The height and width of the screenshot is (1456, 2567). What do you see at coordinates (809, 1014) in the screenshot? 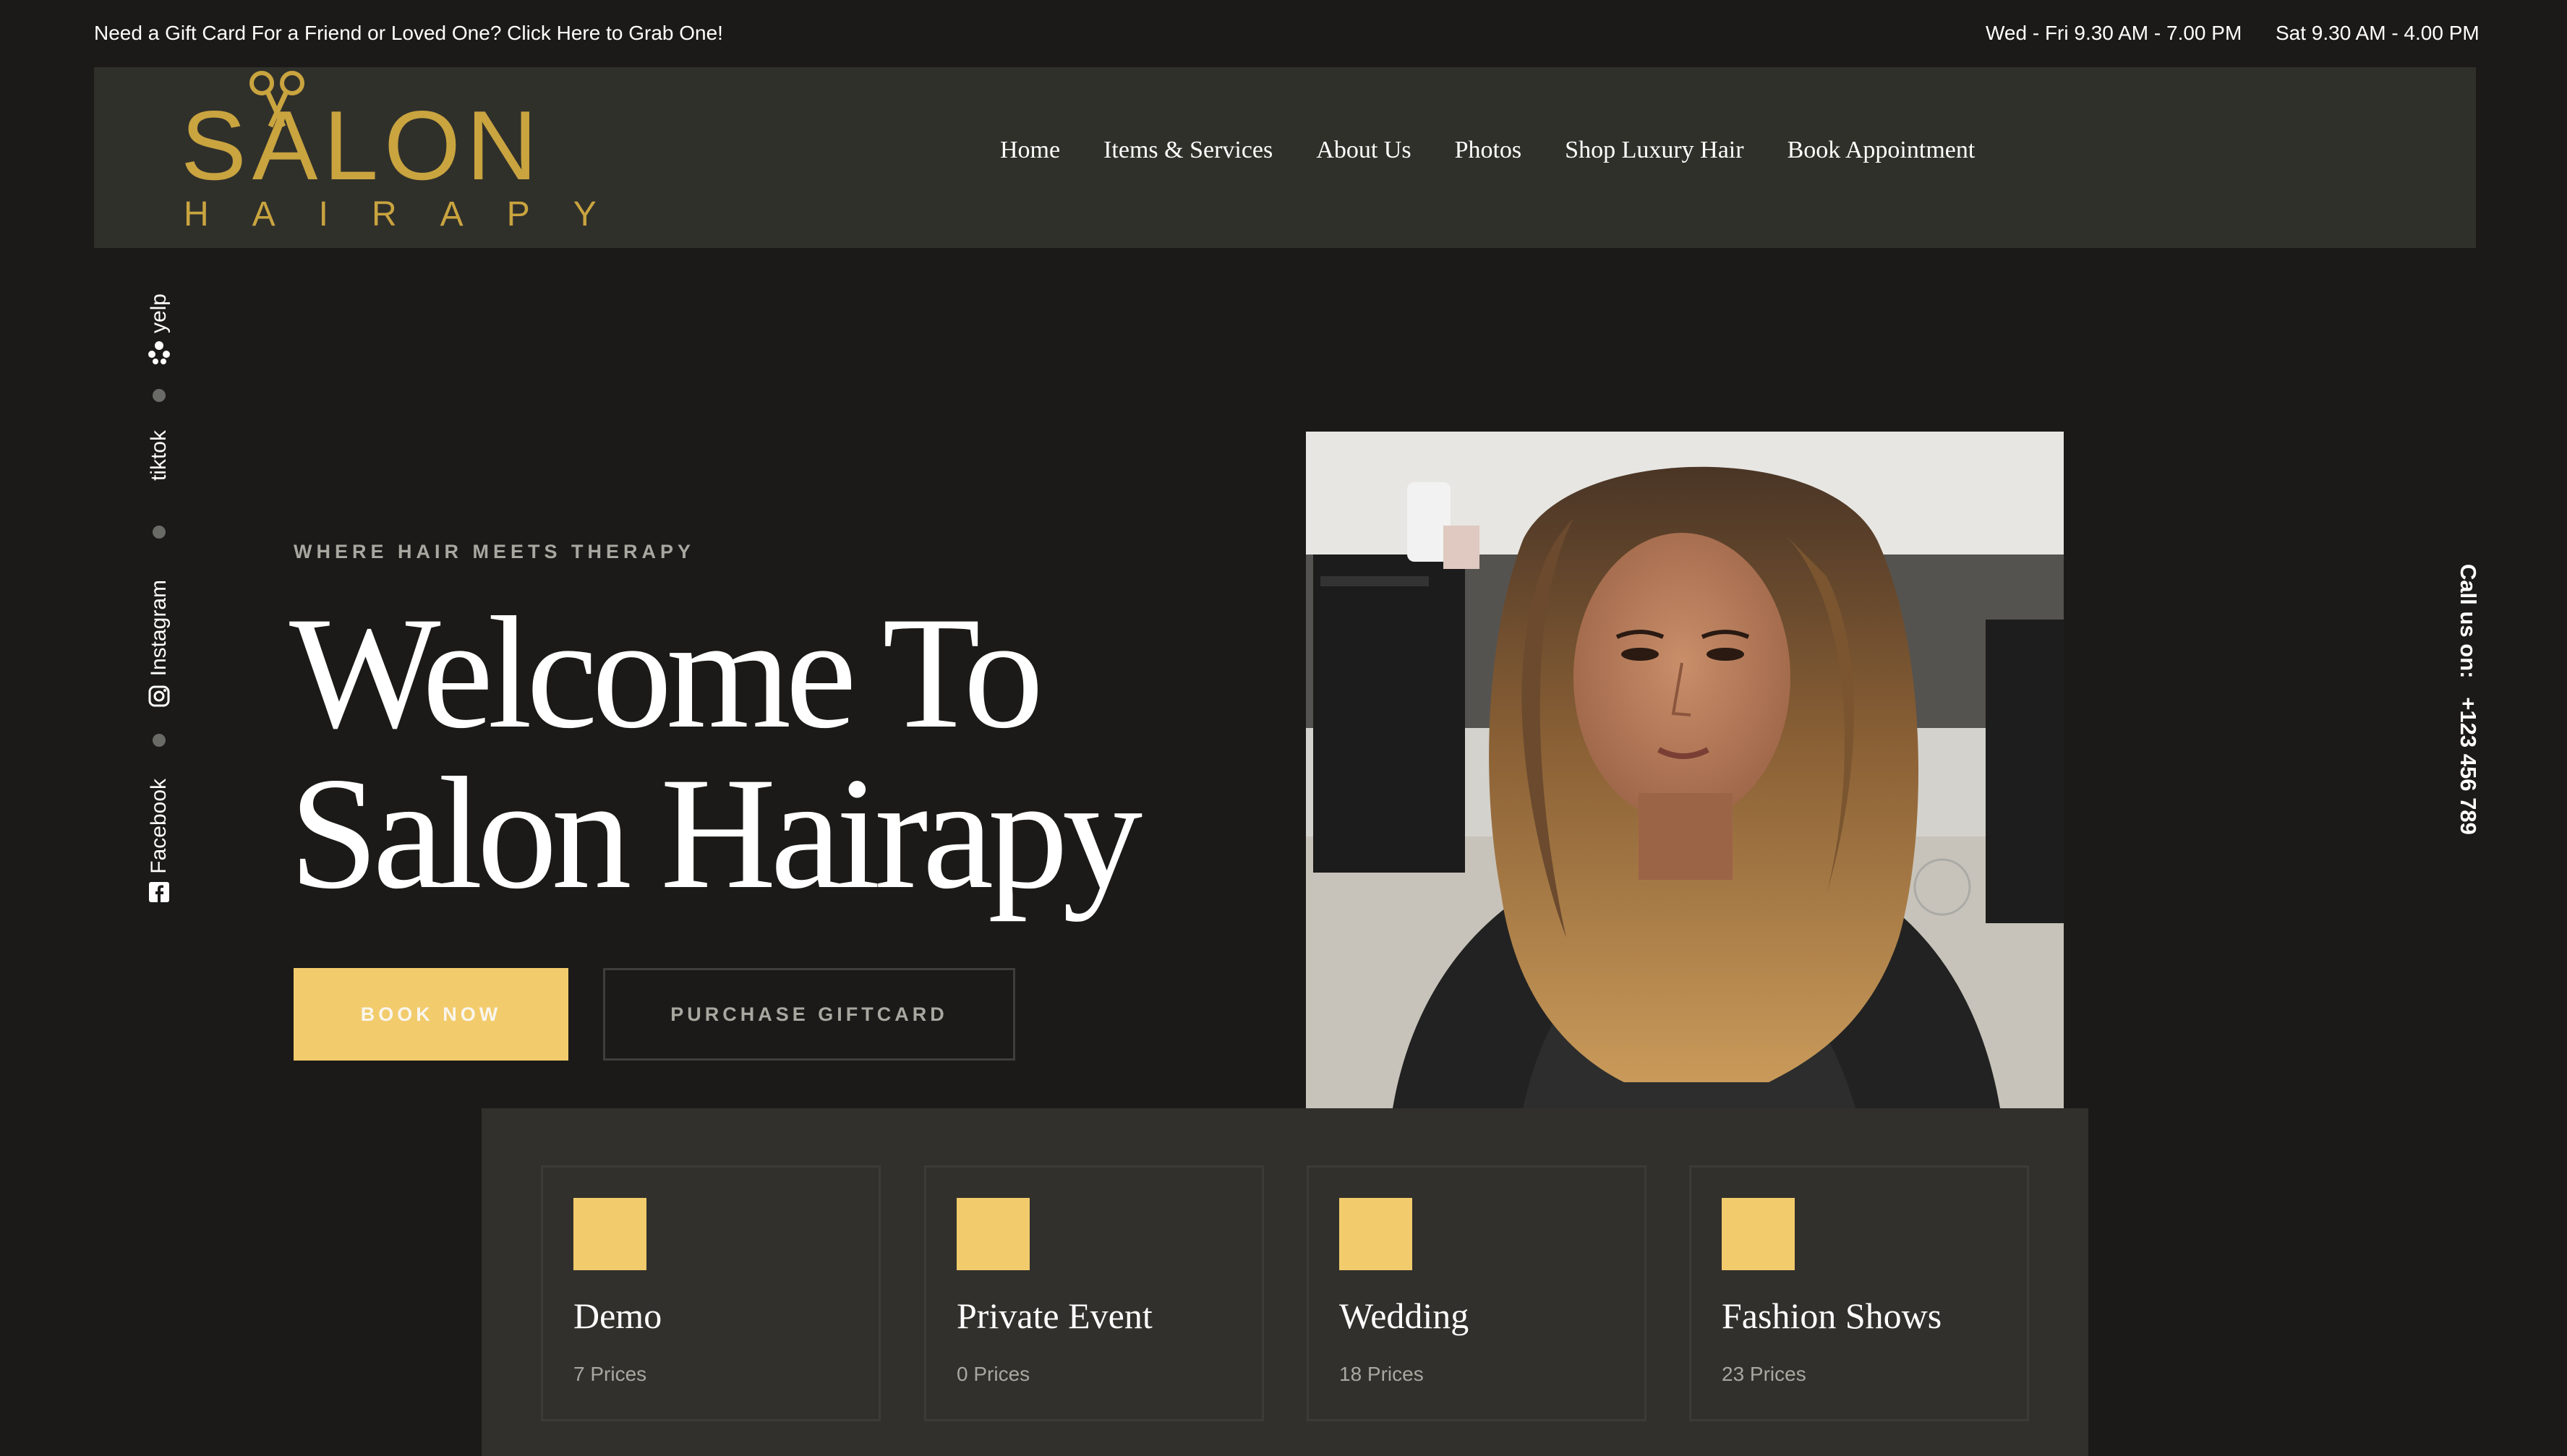
I see `purchase-giftcard-button: PURCHASE GIFTCARD` at bounding box center [809, 1014].